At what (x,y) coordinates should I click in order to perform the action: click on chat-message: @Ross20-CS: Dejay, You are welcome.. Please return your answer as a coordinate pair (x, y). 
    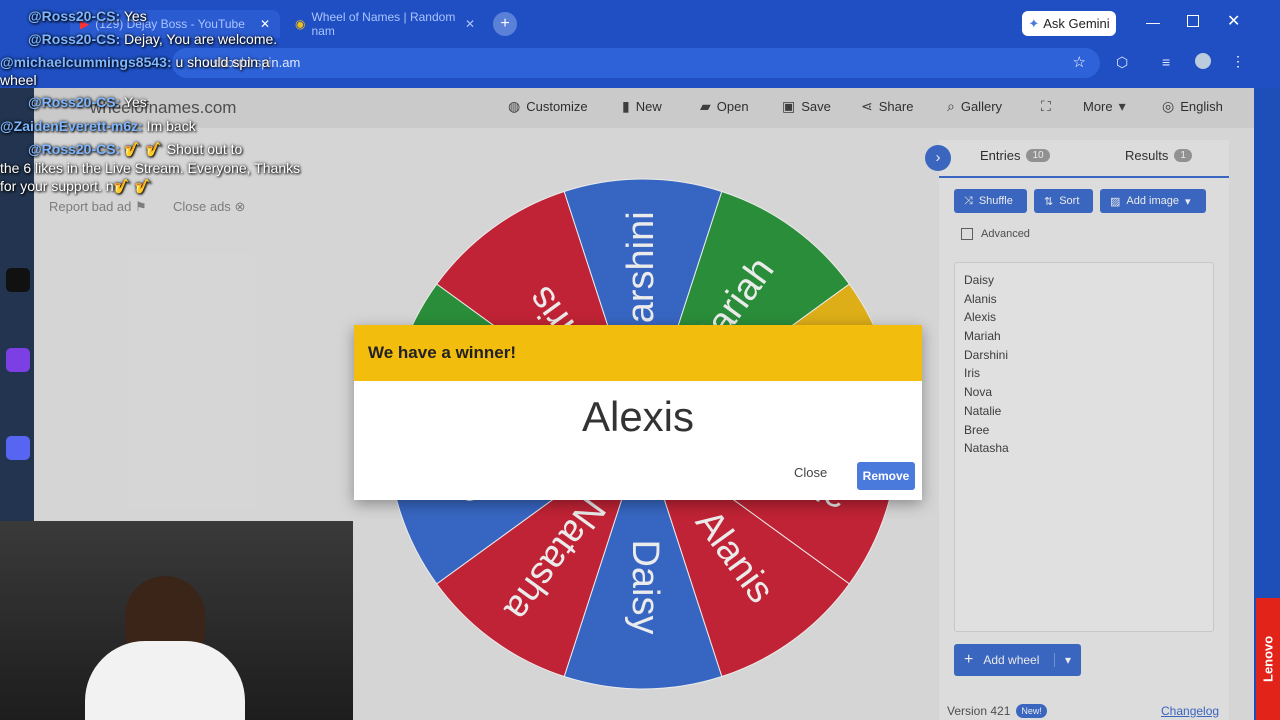
    Looking at the image, I should click on (152, 39).